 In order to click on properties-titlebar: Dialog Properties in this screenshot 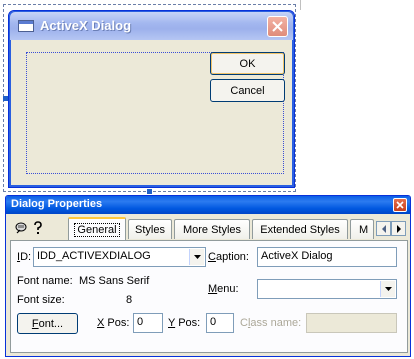, I will do `click(208, 205)`.